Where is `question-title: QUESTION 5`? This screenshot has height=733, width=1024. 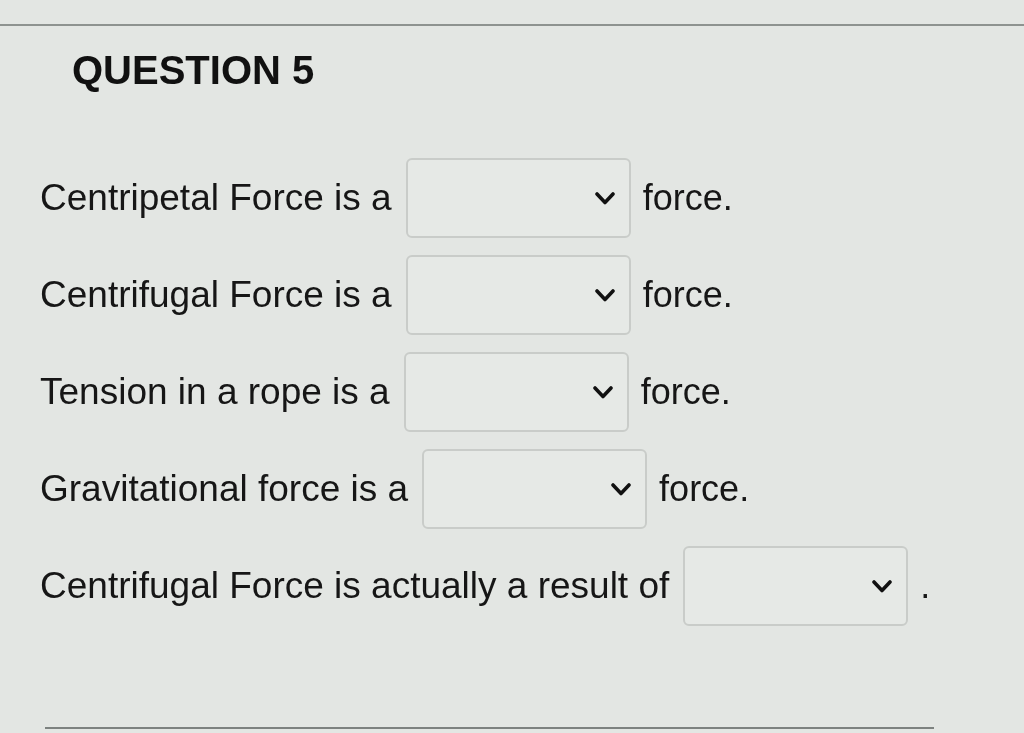 question-title: QUESTION 5 is located at coordinates (193, 70).